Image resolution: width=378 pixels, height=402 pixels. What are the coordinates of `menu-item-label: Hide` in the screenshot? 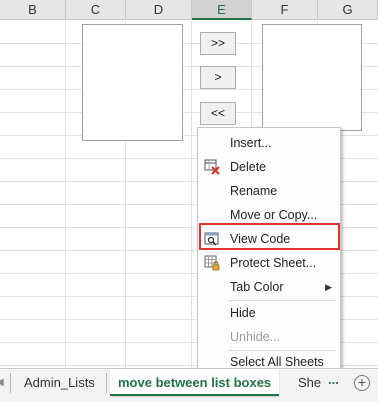 It's located at (243, 313).